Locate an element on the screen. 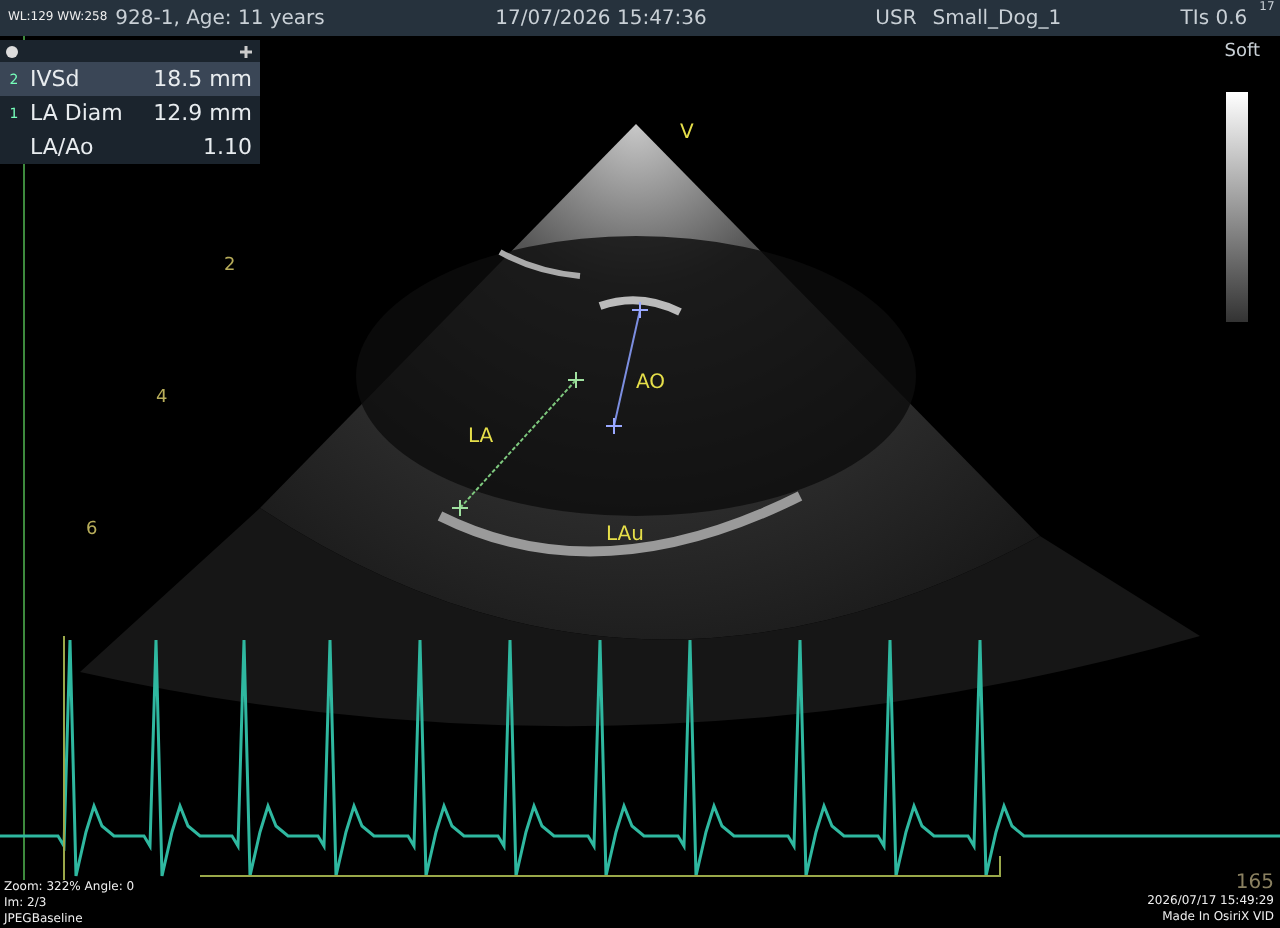  user-label: USR is located at coordinates (896, 18).